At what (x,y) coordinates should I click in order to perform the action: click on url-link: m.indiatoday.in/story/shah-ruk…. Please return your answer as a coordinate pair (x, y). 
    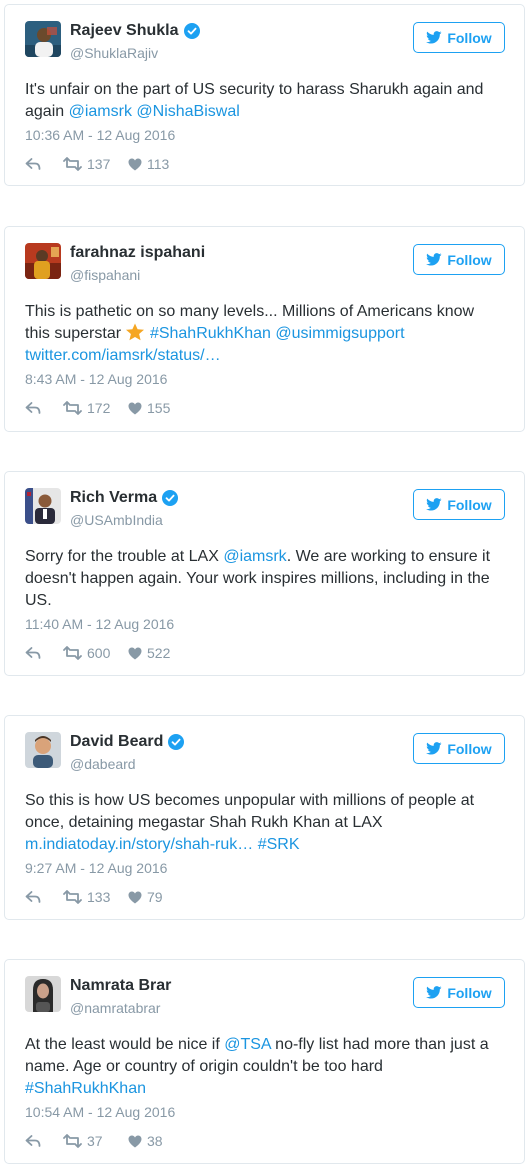
    Looking at the image, I should click on (139, 844).